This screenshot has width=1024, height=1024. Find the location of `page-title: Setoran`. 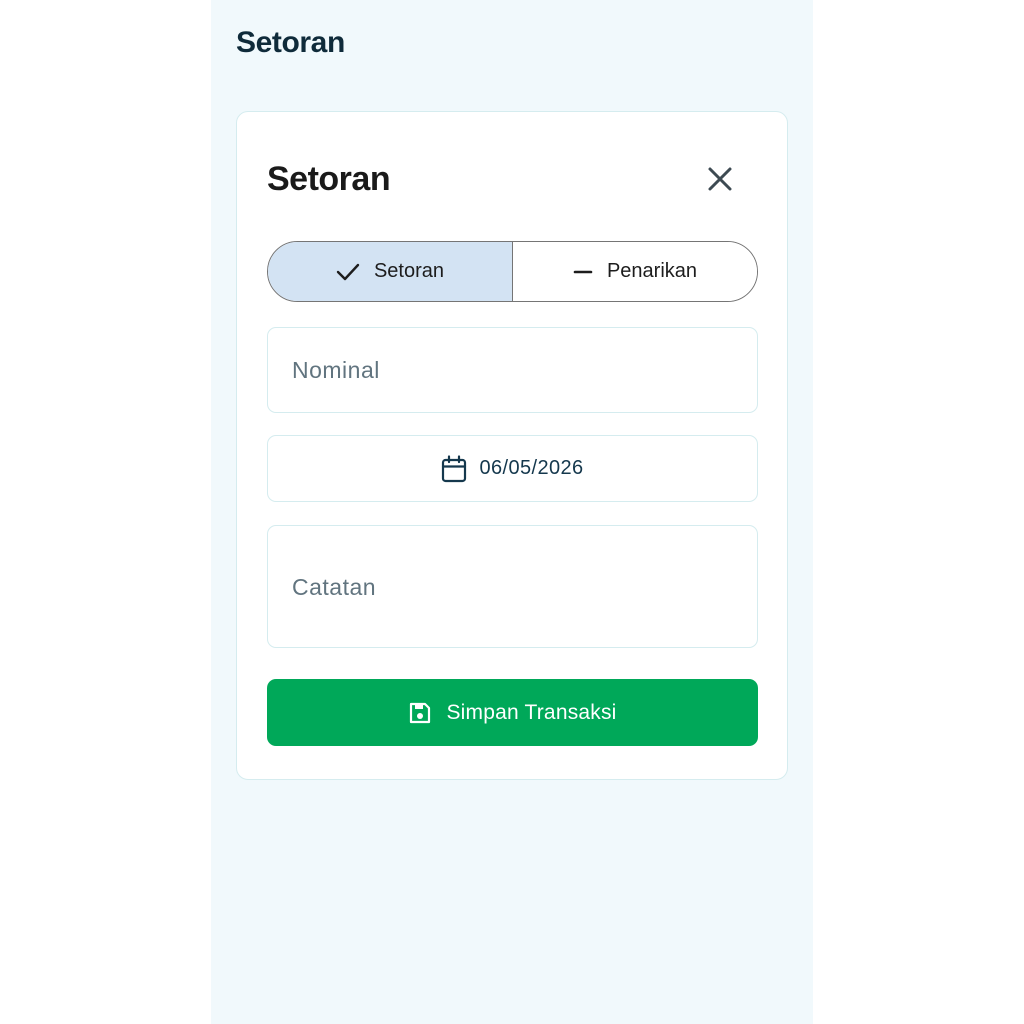

page-title: Setoran is located at coordinates (290, 42).